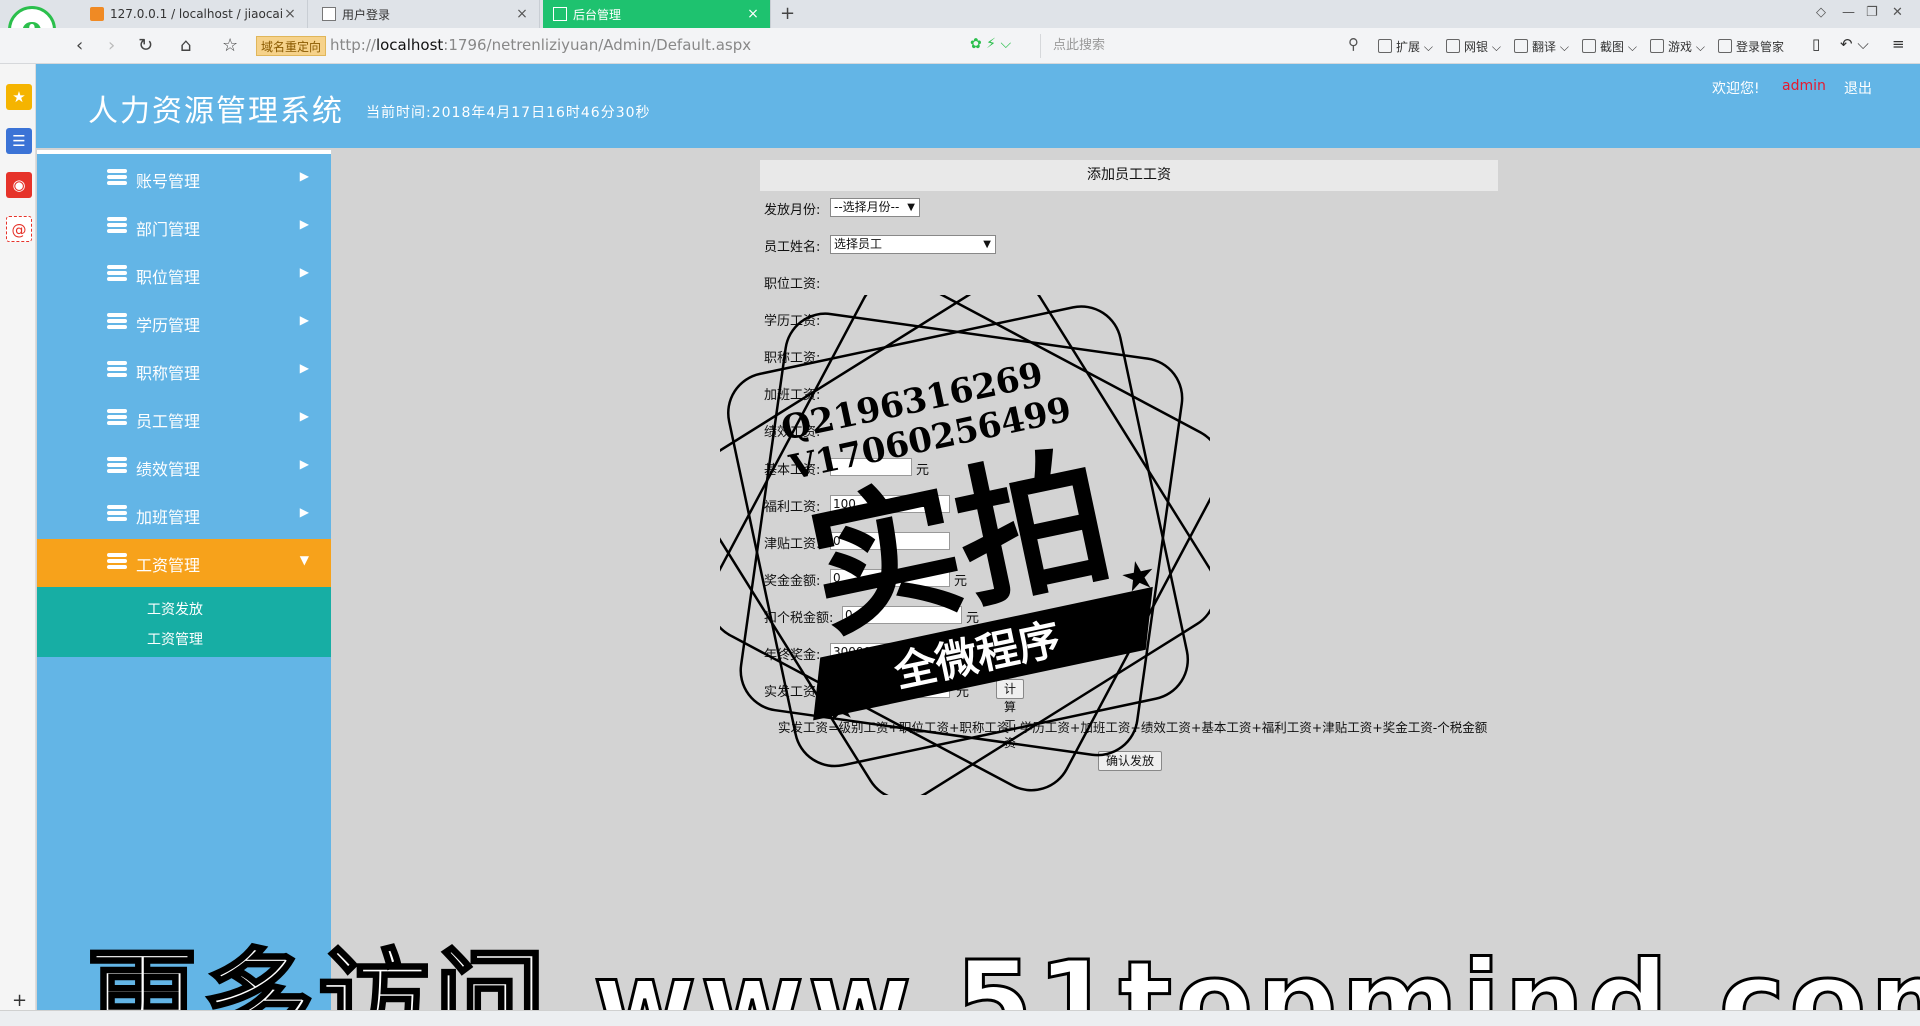 This screenshot has height=1026, width=1920. I want to click on menu-label: 员工管理, so click(168, 421).